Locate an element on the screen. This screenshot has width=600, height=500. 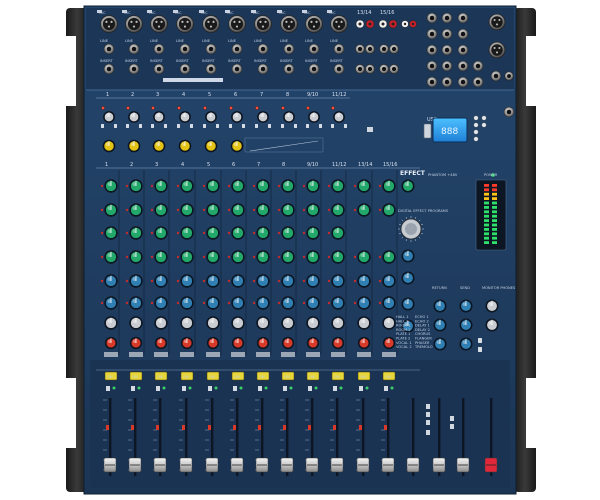
channel-on-button-9: ON is located at coordinates (313, 376).